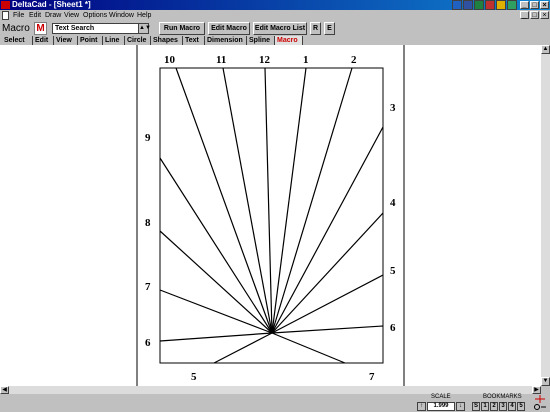 The width and height of the screenshot is (550, 412). Describe the element at coordinates (441, 397) in the screenshot. I see `scale-label: SCALE` at that location.